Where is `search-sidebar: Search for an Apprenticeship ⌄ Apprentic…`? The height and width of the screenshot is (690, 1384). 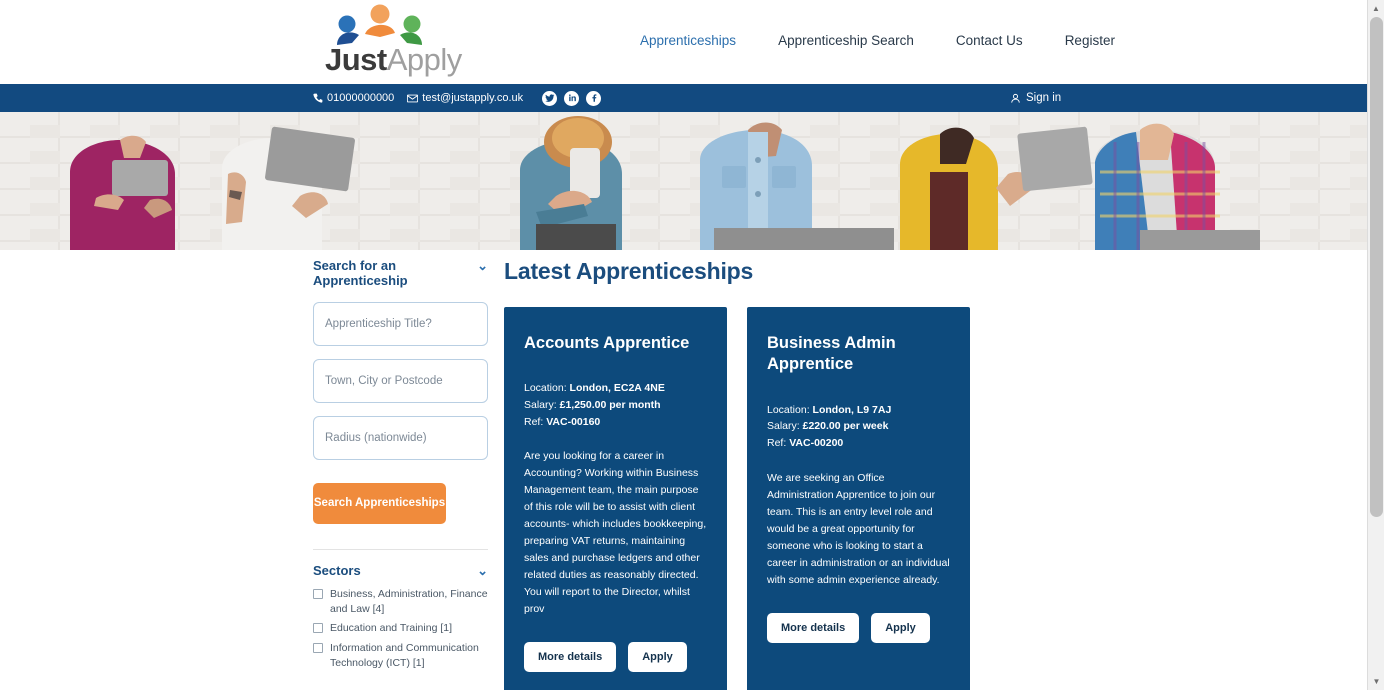 search-sidebar: Search for an Apprenticeship ⌄ Apprentic… is located at coordinates (400, 467).